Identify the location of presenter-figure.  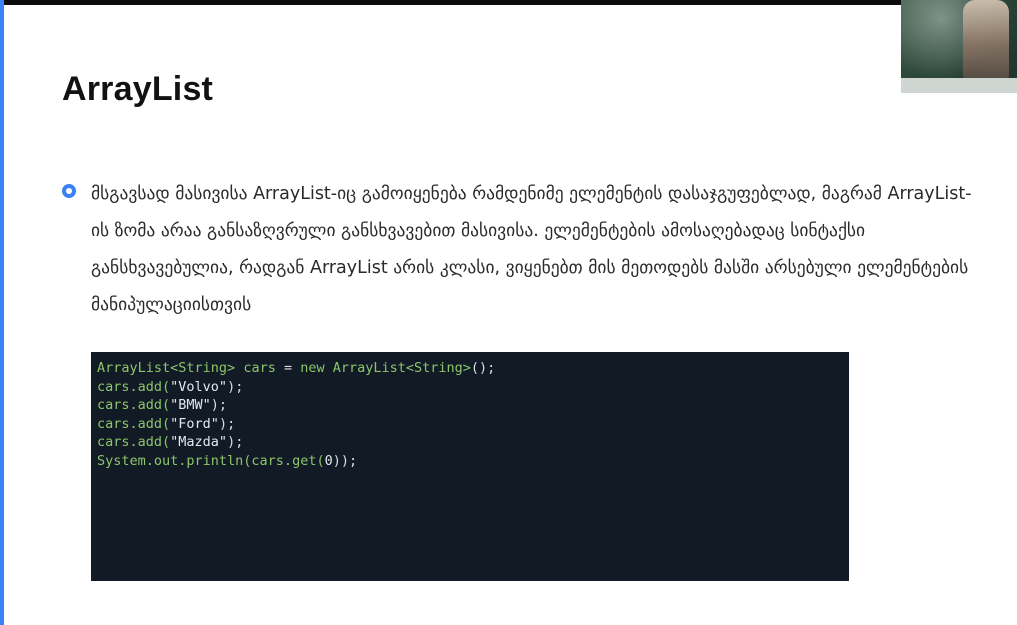
(986, 40).